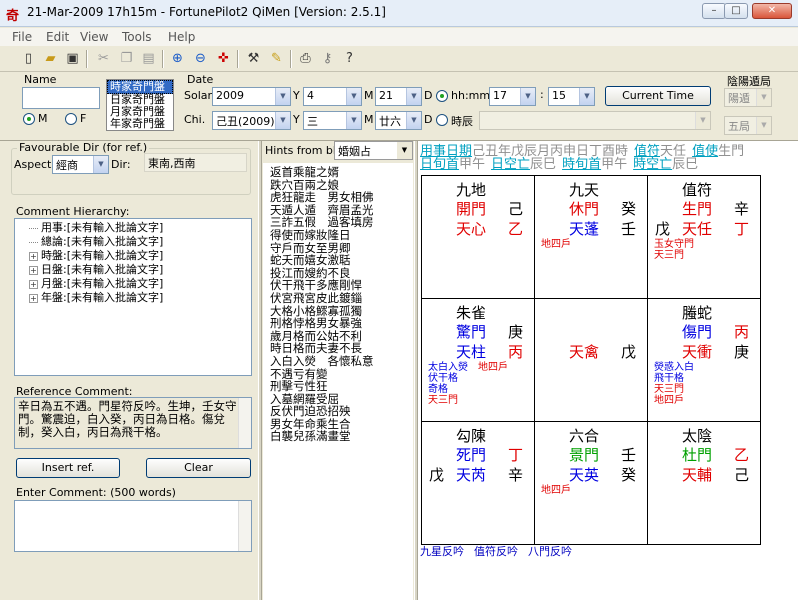  Describe the element at coordinates (71, 119) in the screenshot. I see `gender-f-radio` at that location.